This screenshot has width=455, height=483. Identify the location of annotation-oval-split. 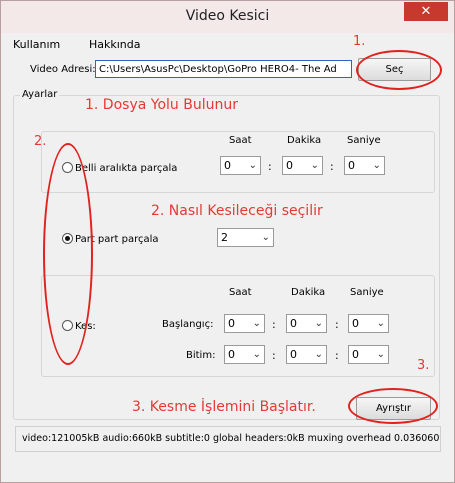
(393, 406).